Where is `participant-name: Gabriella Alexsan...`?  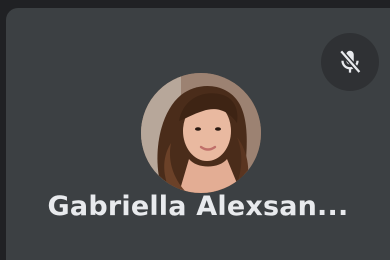
participant-name: Gabriella Alexsan... is located at coordinates (198, 206).